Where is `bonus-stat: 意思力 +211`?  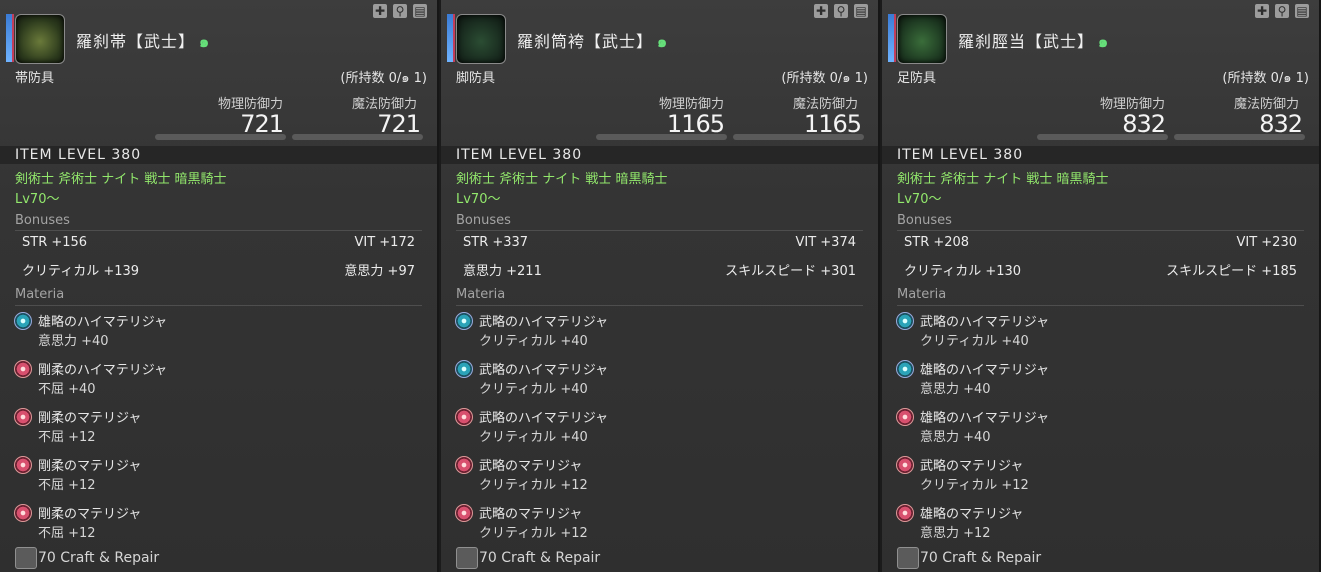
bonus-stat: 意思力 +211 is located at coordinates (502, 271).